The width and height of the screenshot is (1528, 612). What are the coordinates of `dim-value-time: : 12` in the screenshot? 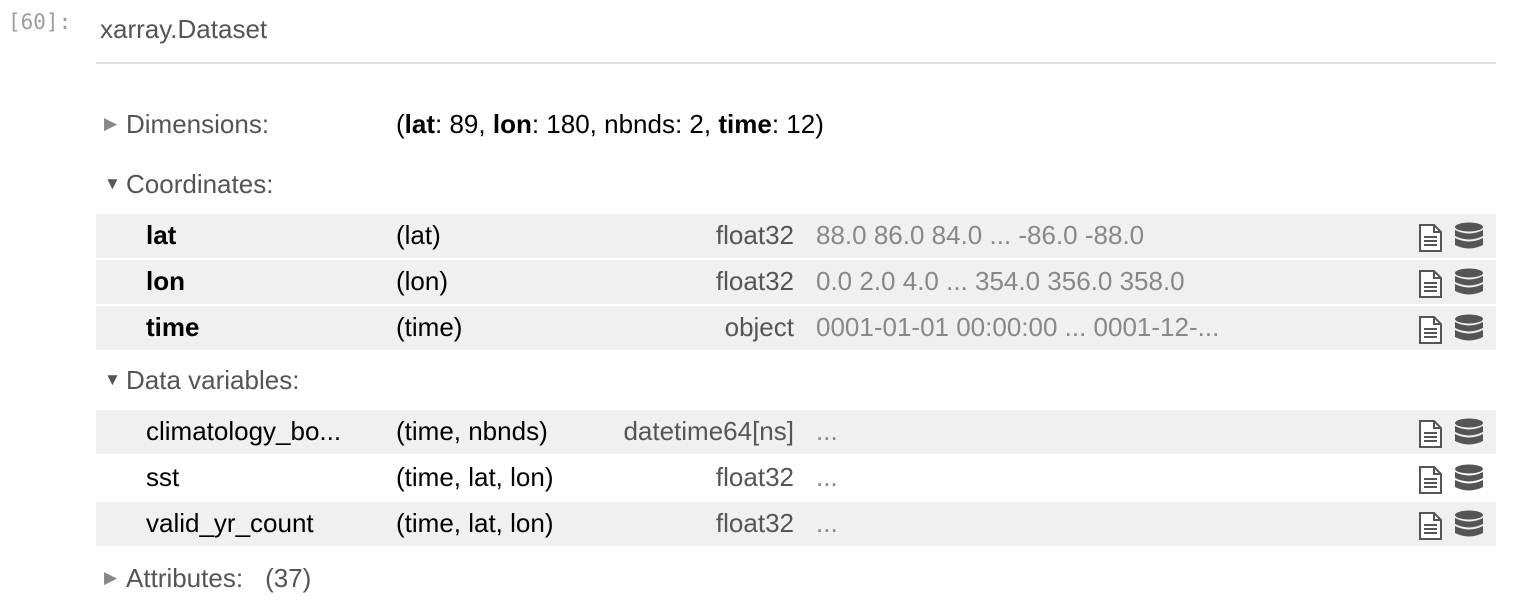 It's located at (793, 123).